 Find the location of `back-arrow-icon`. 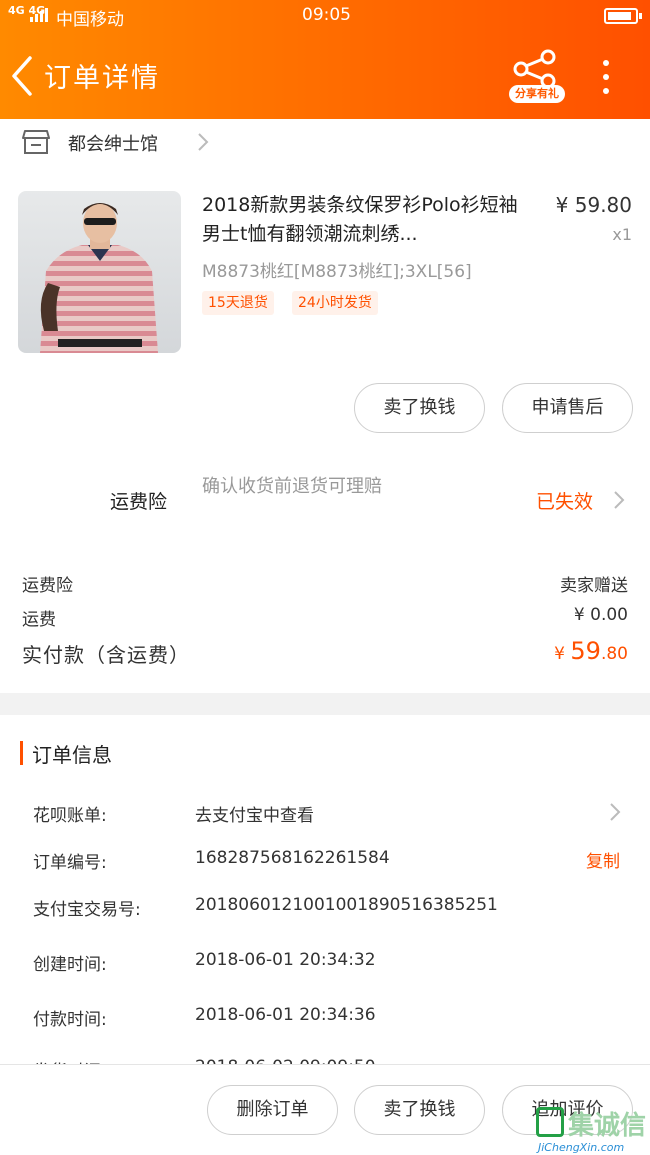

back-arrow-icon is located at coordinates (22, 76).